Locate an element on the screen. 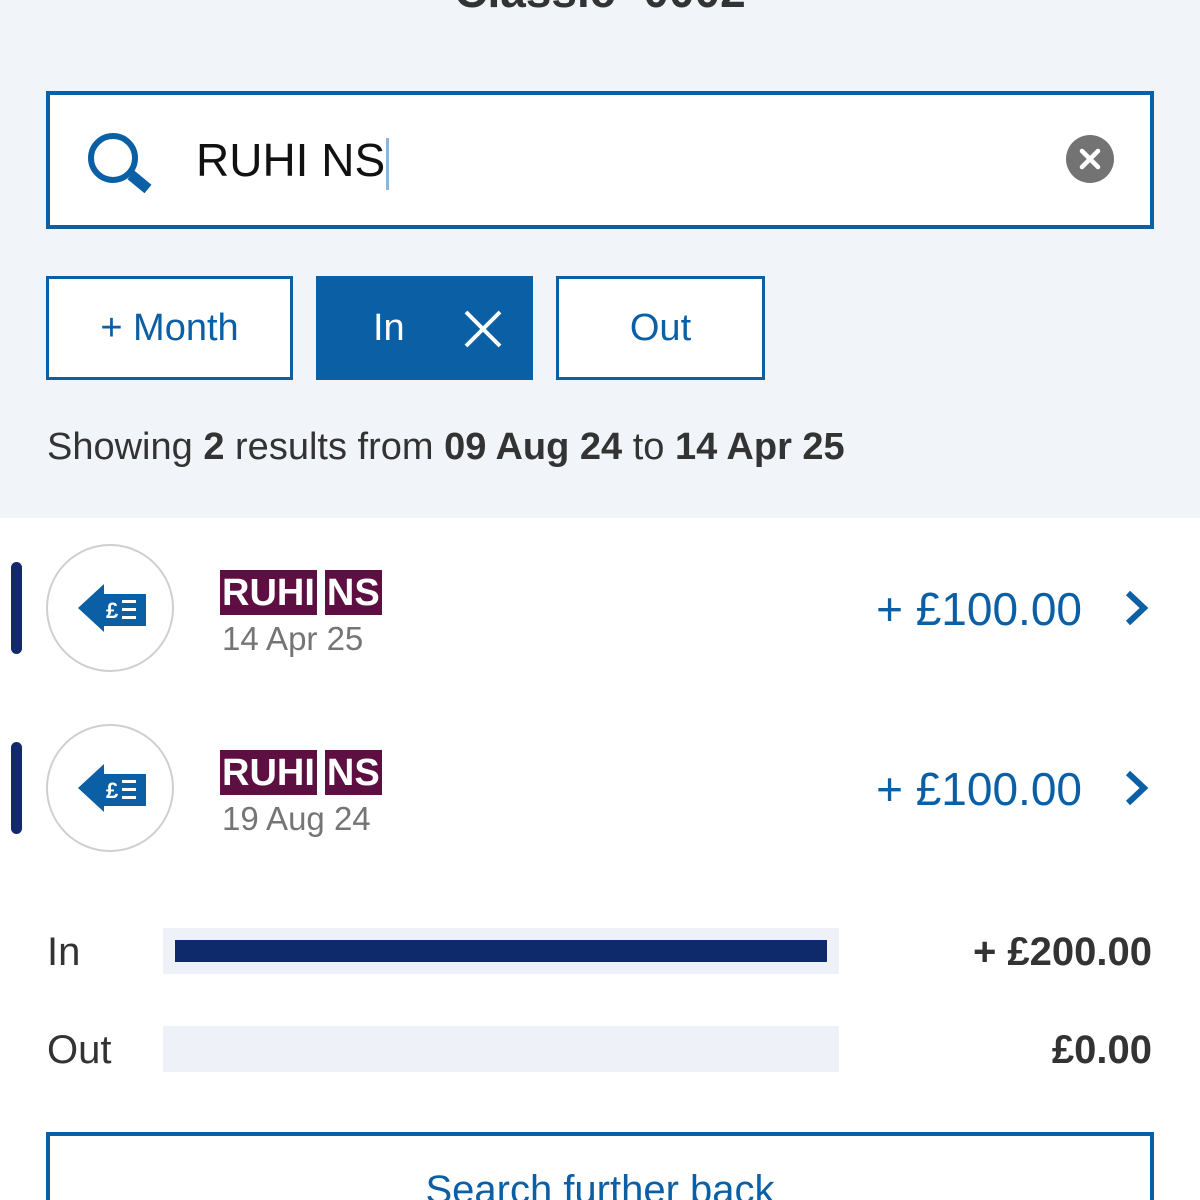 The image size is (1200, 1200). search-further-back-button: Search further back is located at coordinates (600, 1166).